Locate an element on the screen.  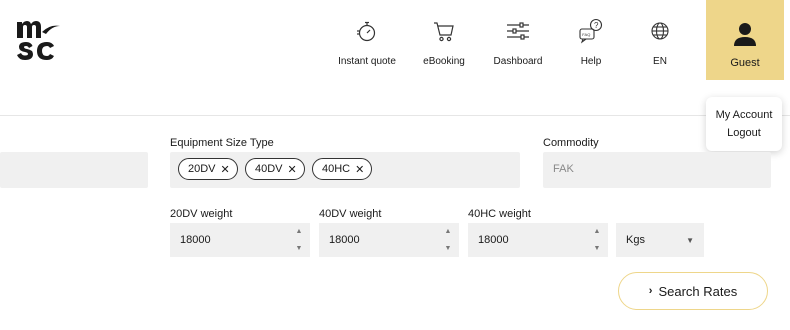
weight-40hc-input: 18000 ▲ ▼ is located at coordinates (538, 240).